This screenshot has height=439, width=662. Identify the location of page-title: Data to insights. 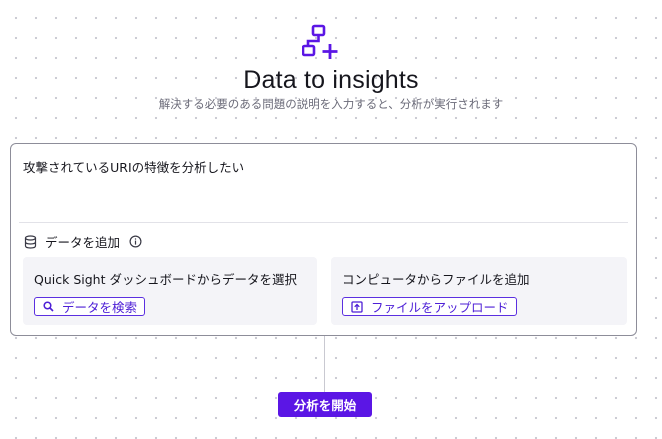
(331, 80).